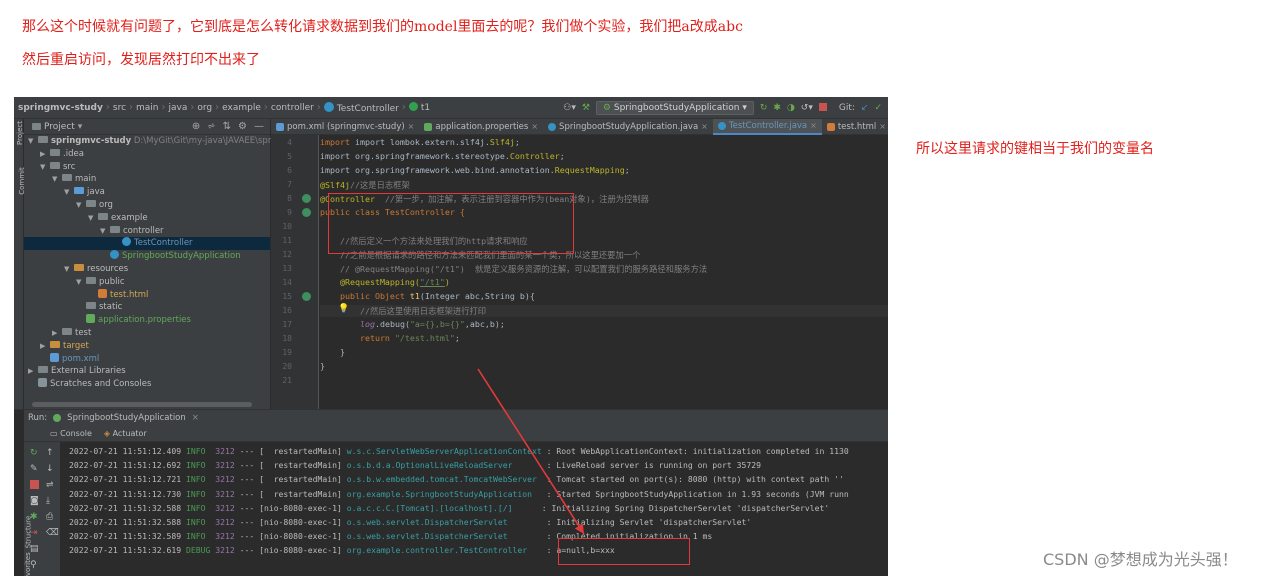 The height and width of the screenshot is (576, 1282). I want to click on lightbulb-icon: 💡, so click(343, 309).